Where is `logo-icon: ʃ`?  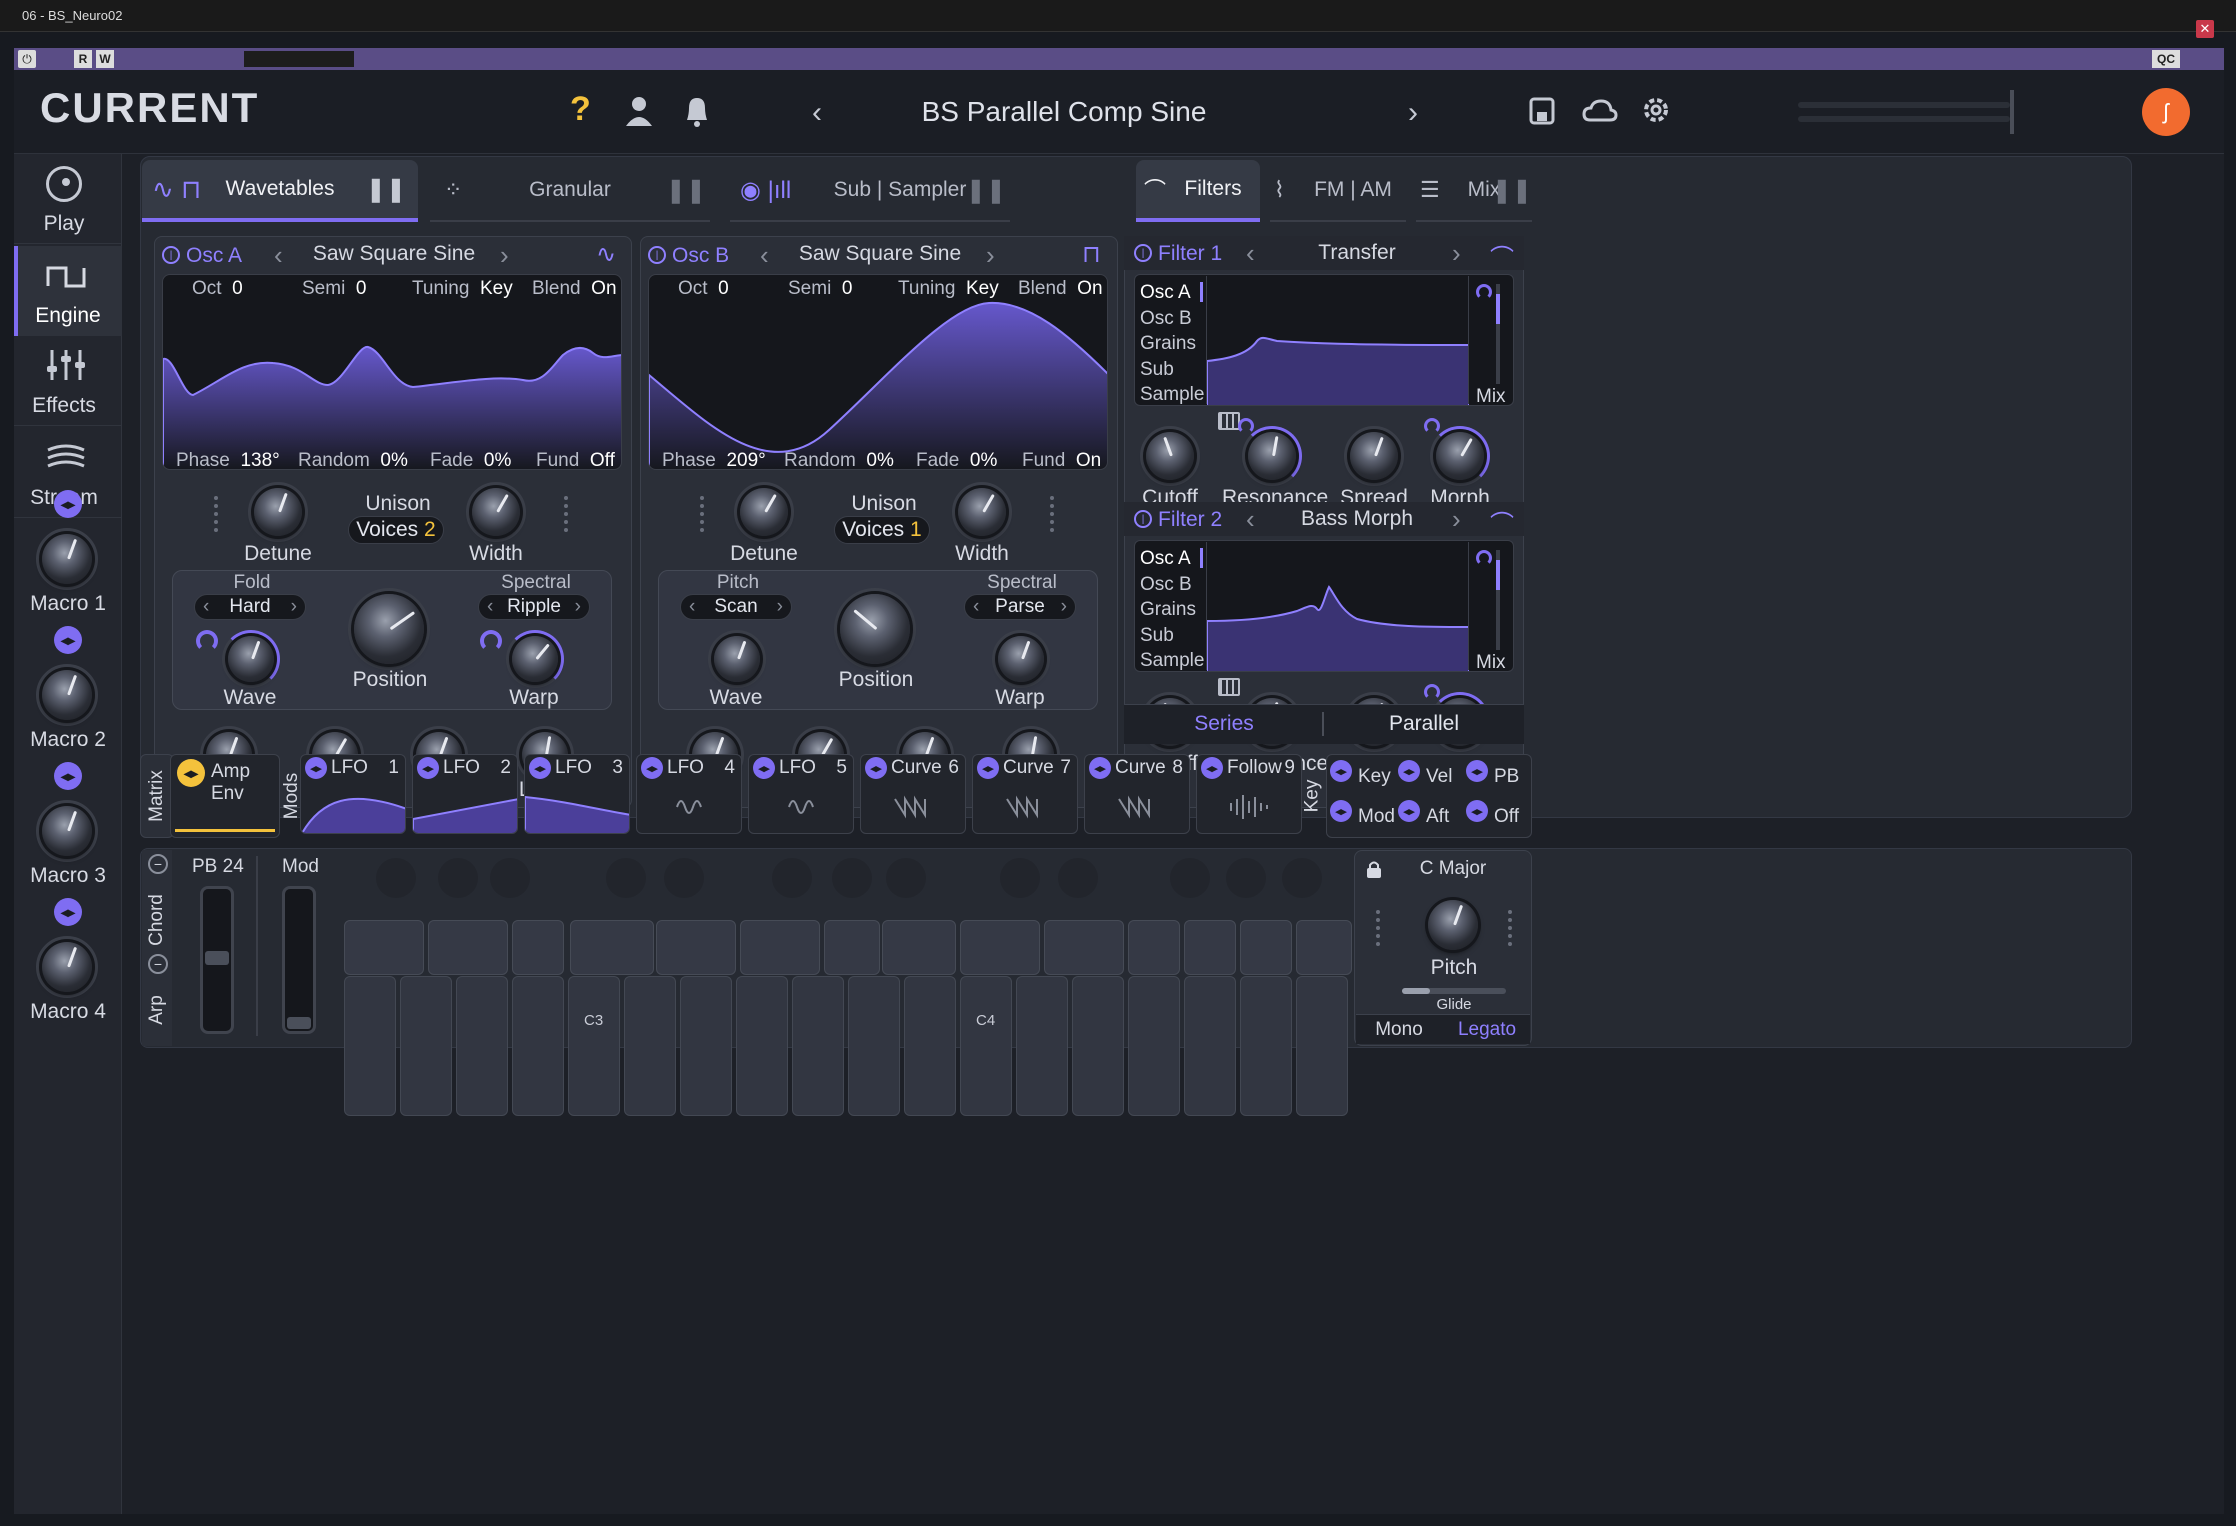
logo-icon: ʃ is located at coordinates (2166, 112).